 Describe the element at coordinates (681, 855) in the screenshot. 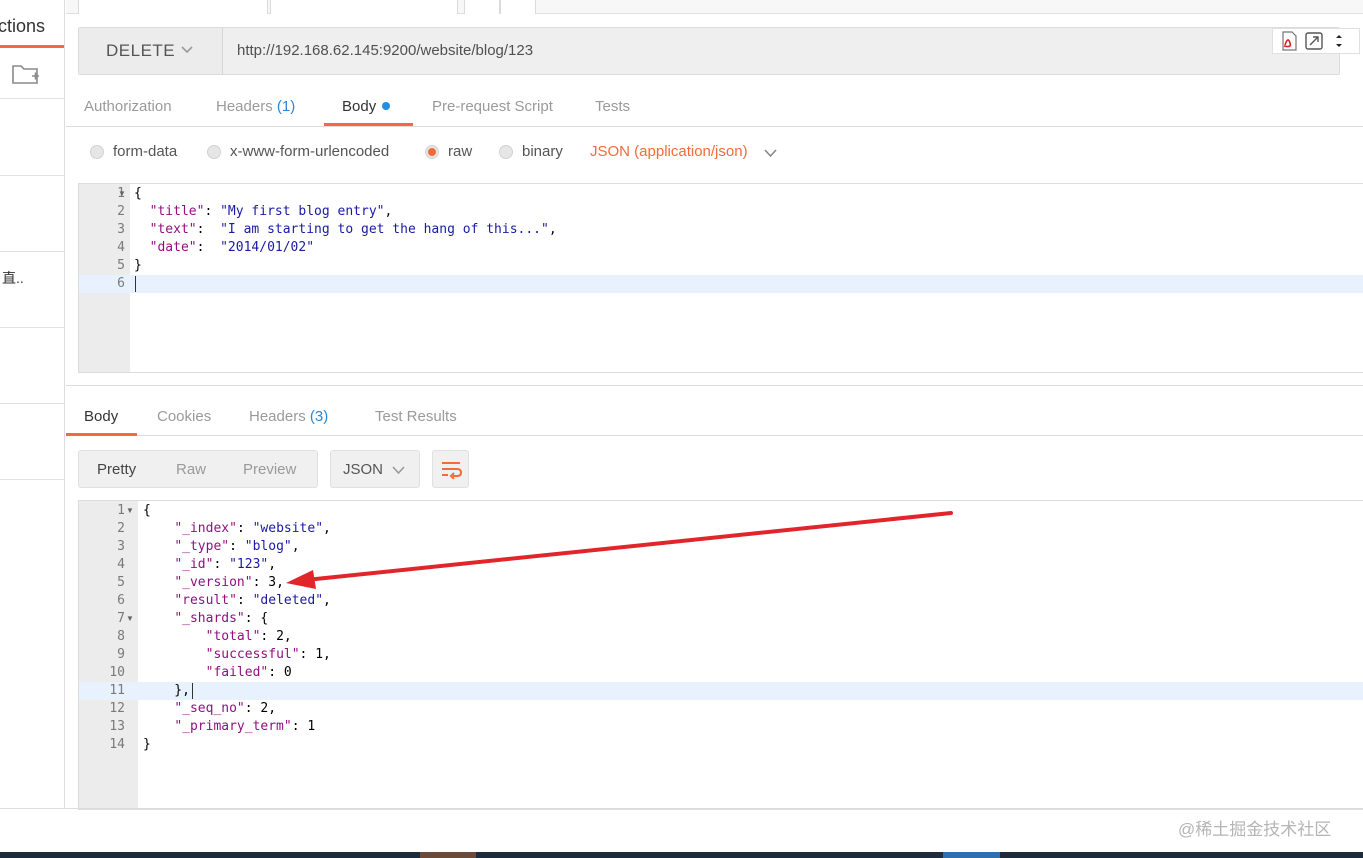

I see `os-taskbar` at that location.